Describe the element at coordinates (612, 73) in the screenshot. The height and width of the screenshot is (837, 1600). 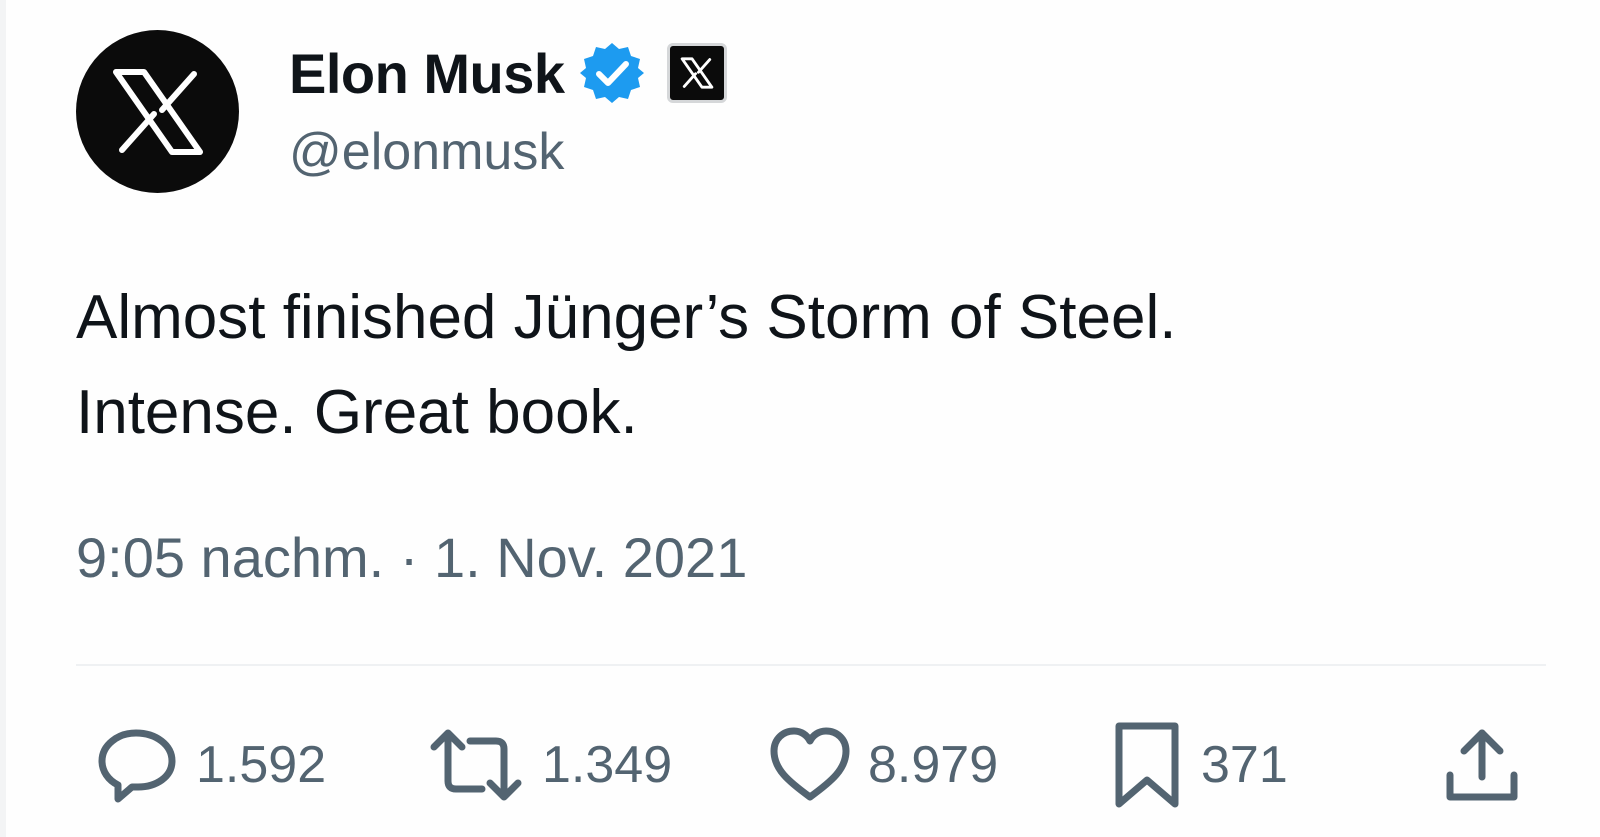
I see `verified-badge-icon` at that location.